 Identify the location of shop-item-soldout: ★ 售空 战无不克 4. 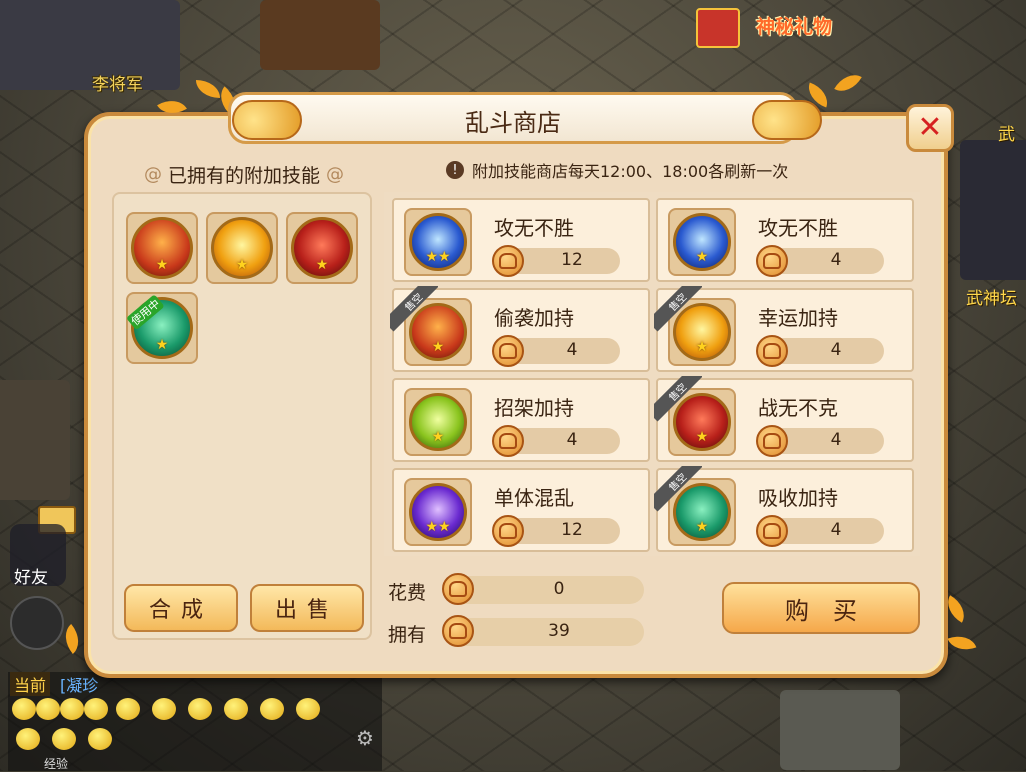
(784, 419).